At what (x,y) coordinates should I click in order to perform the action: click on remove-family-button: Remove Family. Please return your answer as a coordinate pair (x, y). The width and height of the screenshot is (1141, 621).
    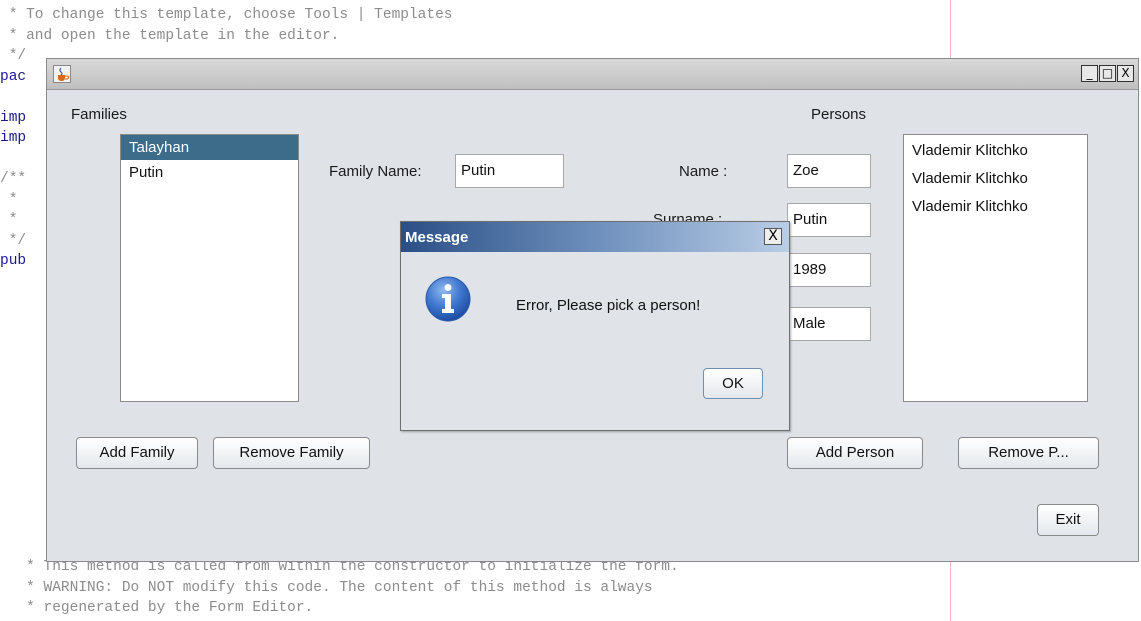
    Looking at the image, I should click on (291, 453).